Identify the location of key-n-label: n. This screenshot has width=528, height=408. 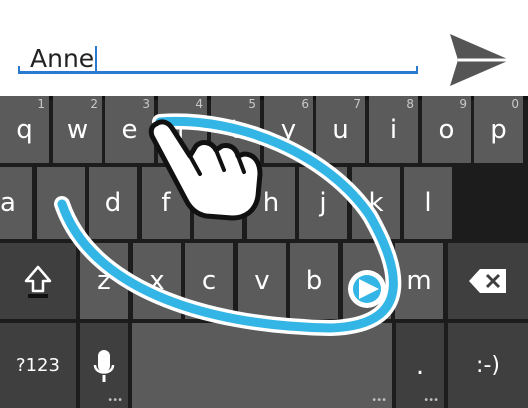
(367, 281).